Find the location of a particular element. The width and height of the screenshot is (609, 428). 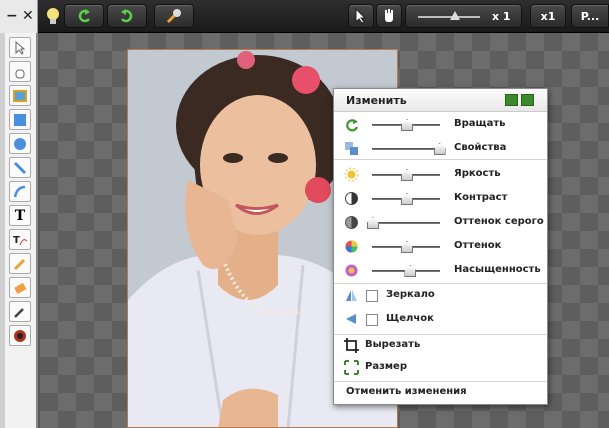

slider-label: Насыщенность is located at coordinates (497, 269).